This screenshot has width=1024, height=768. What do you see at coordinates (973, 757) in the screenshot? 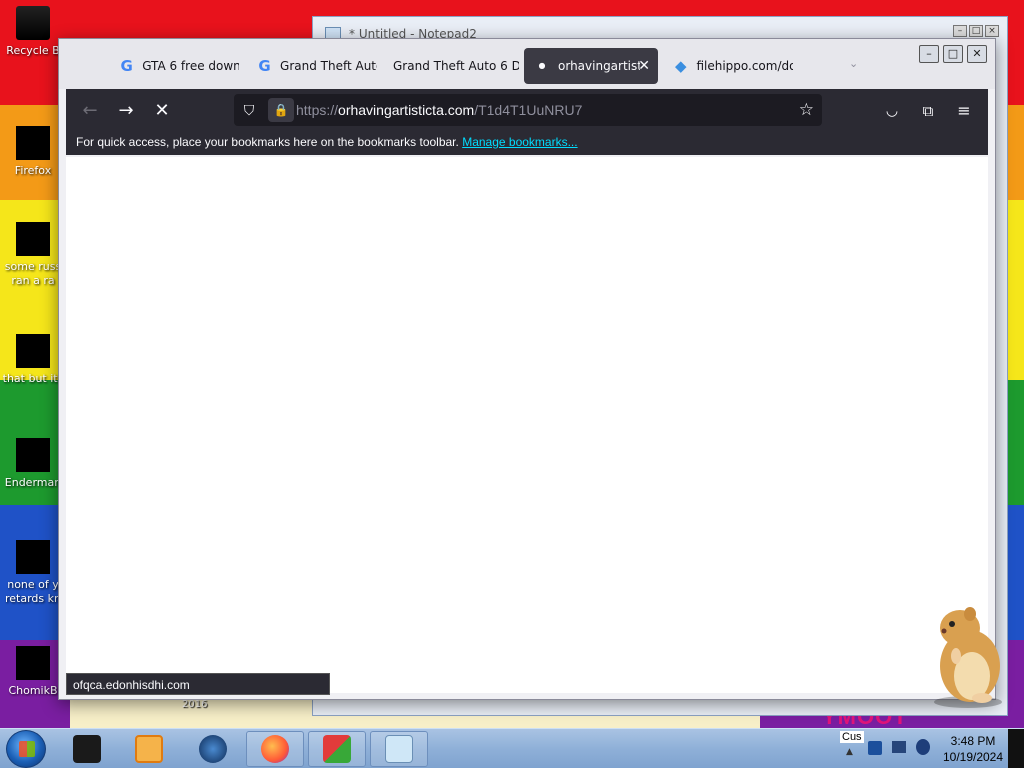
I see `clock-date: 10/19/2024` at bounding box center [973, 757].